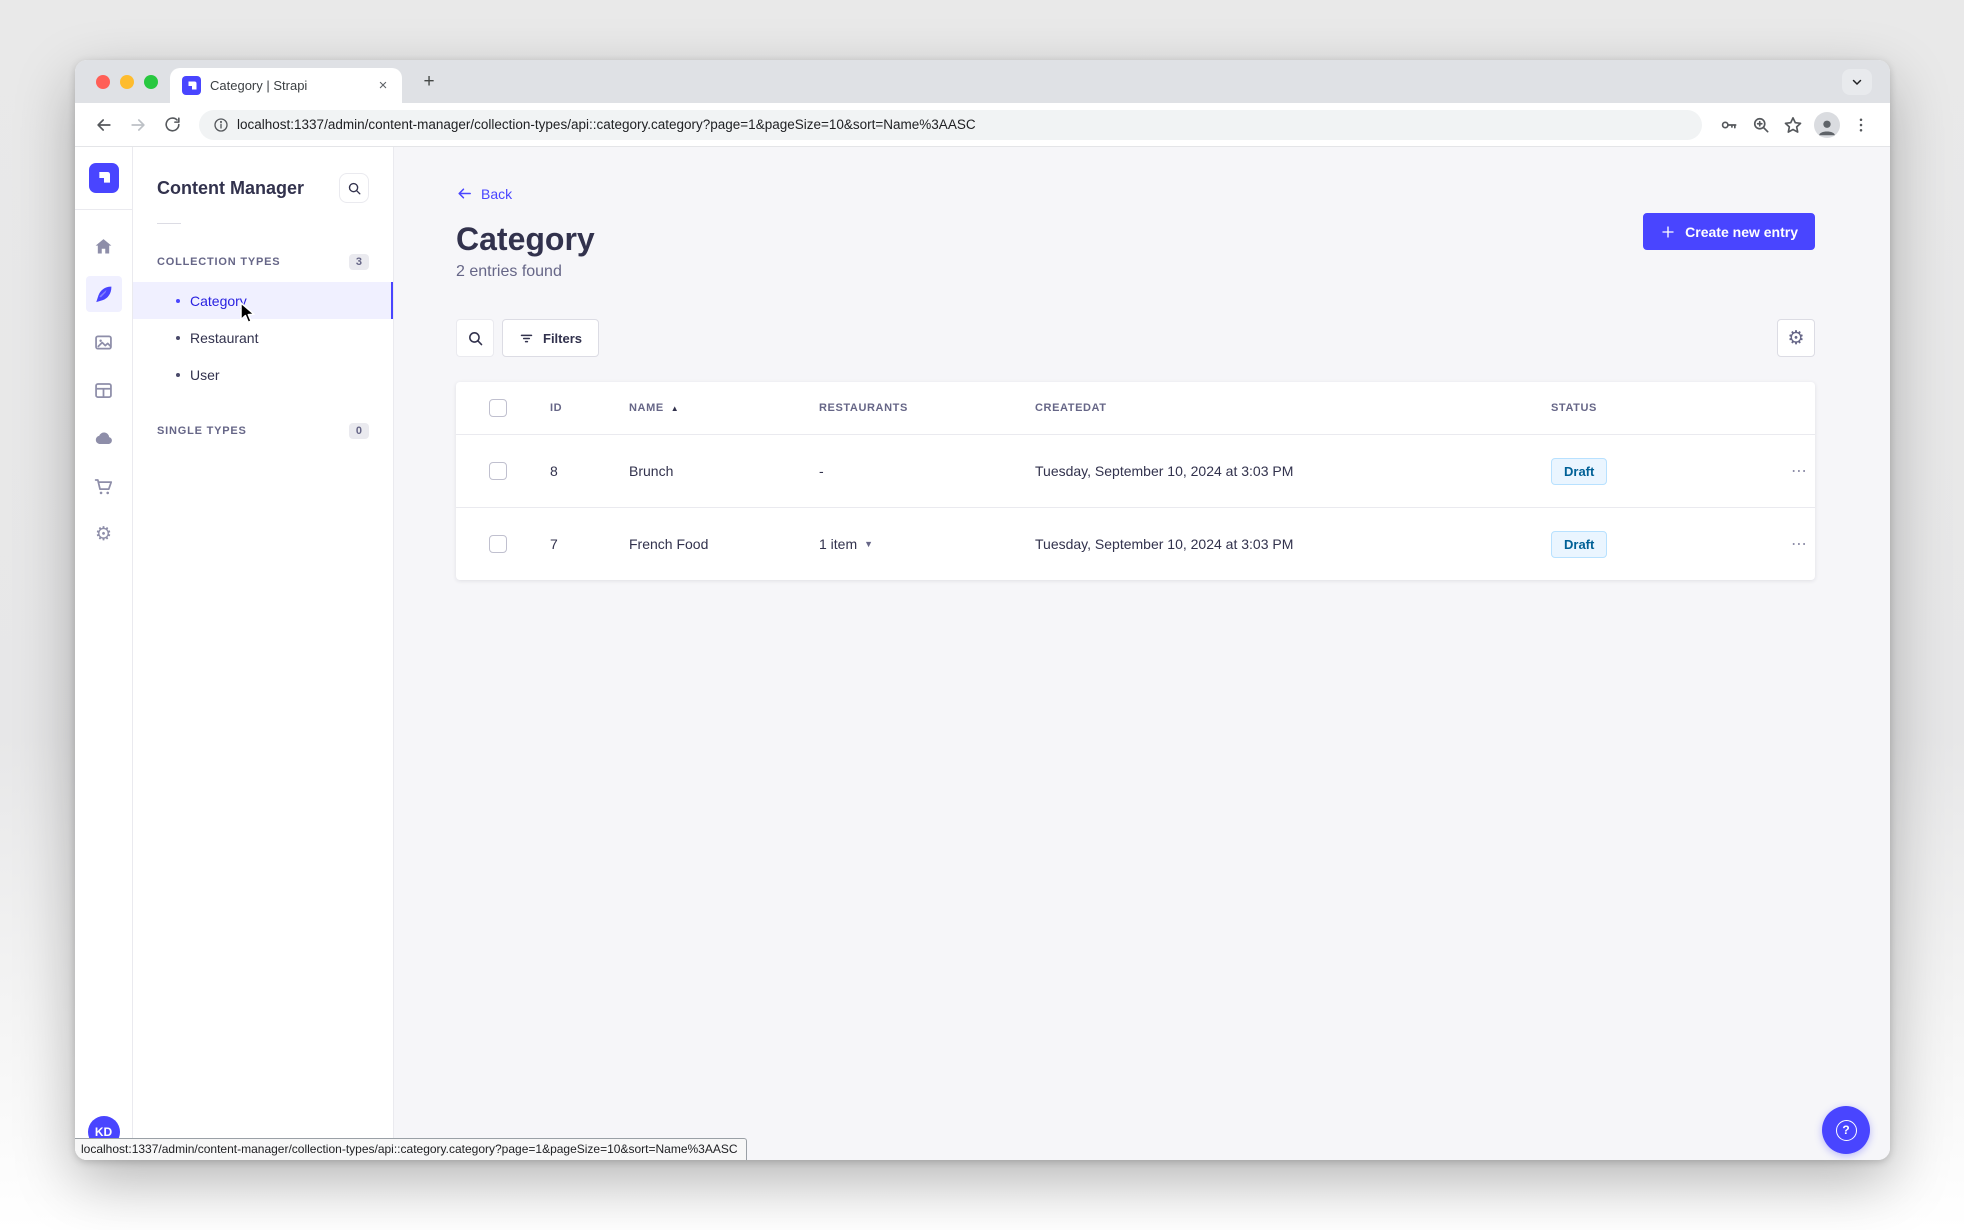 The width and height of the screenshot is (1964, 1230). What do you see at coordinates (1135, 338) in the screenshot?
I see `table-actions-row: Filters ⚙` at bounding box center [1135, 338].